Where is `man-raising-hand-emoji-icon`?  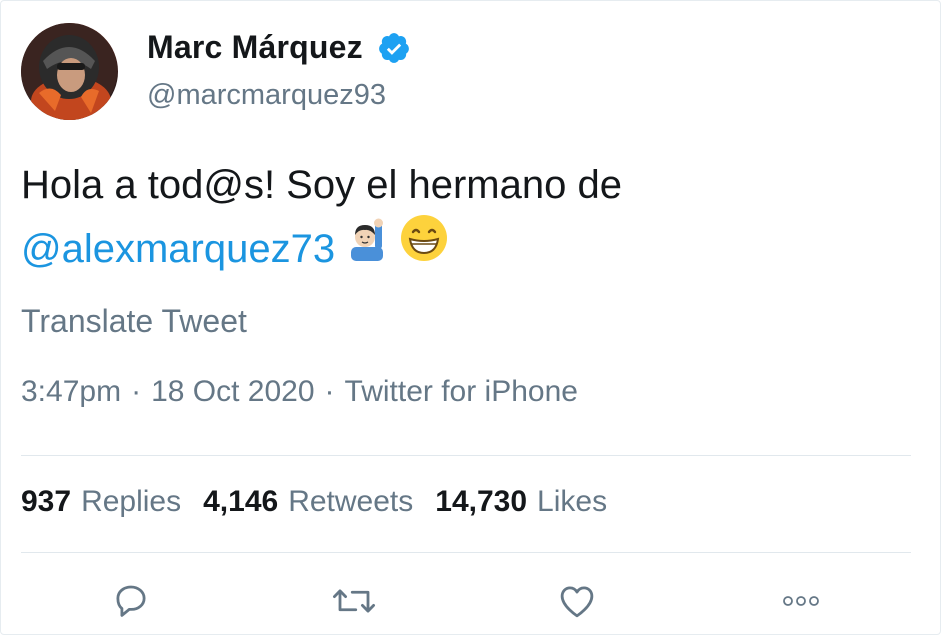 man-raising-hand-emoji-icon is located at coordinates (367, 248).